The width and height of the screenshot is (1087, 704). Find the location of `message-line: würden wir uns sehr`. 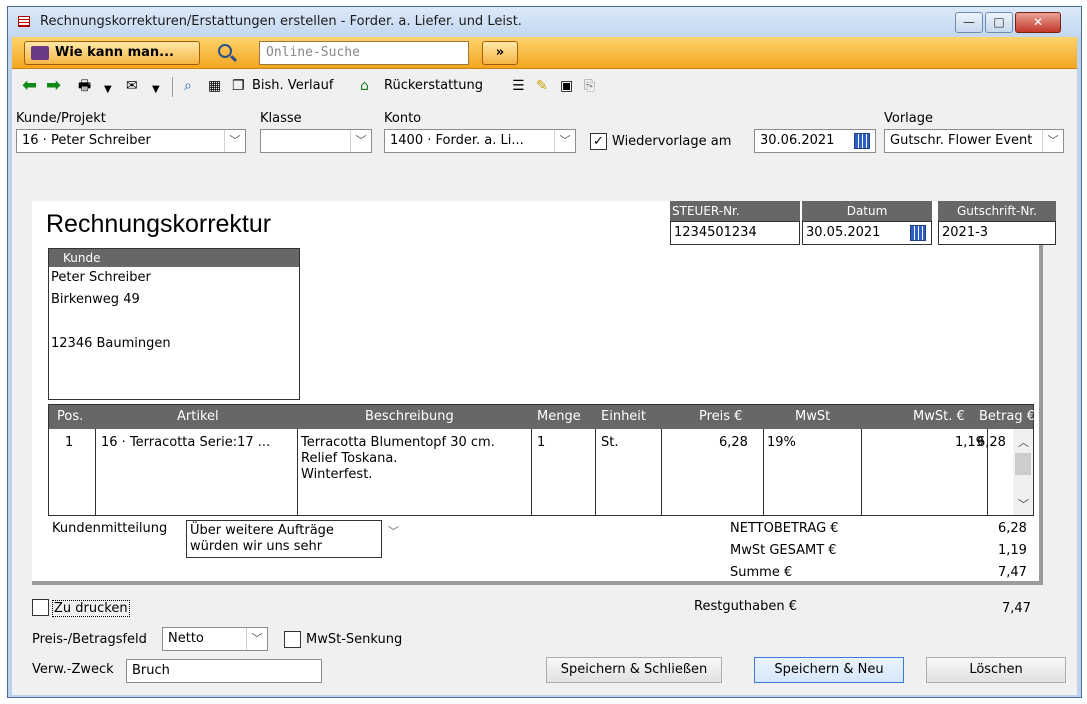

message-line: würden wir uns sehr is located at coordinates (256, 546).